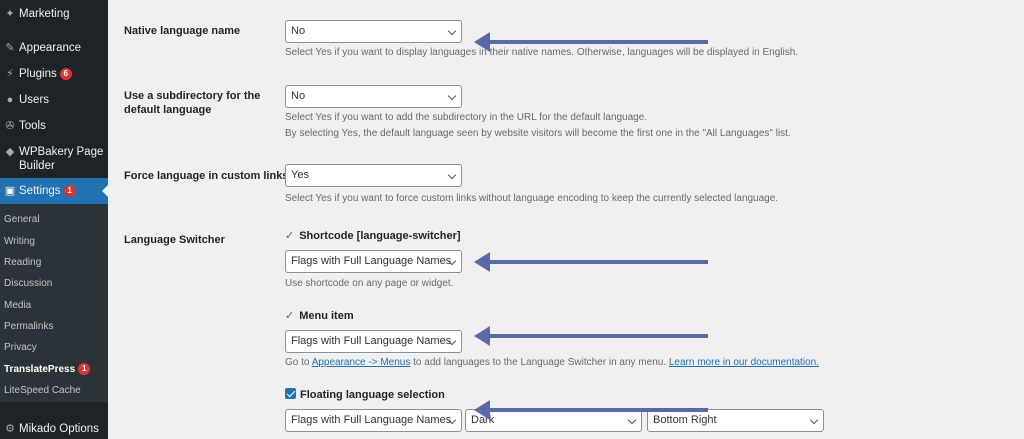  Describe the element at coordinates (298, 362) in the screenshot. I see `menu-desc-prefix: Go to` at that location.